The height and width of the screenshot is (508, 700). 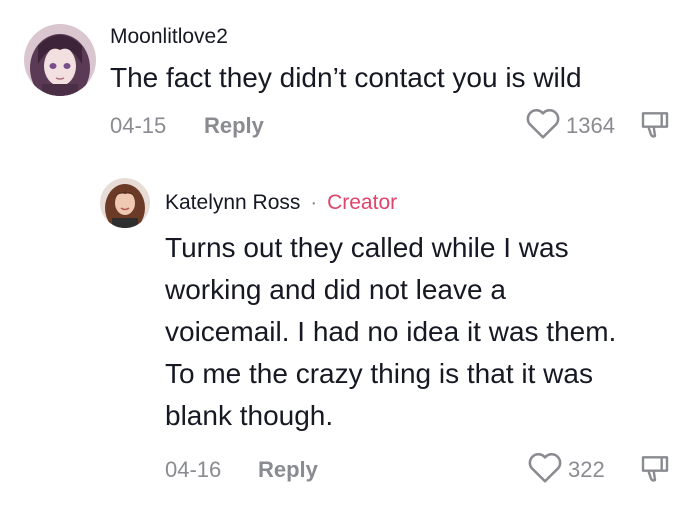 I want to click on comment-username: Moonlitlove2, so click(x=169, y=37).